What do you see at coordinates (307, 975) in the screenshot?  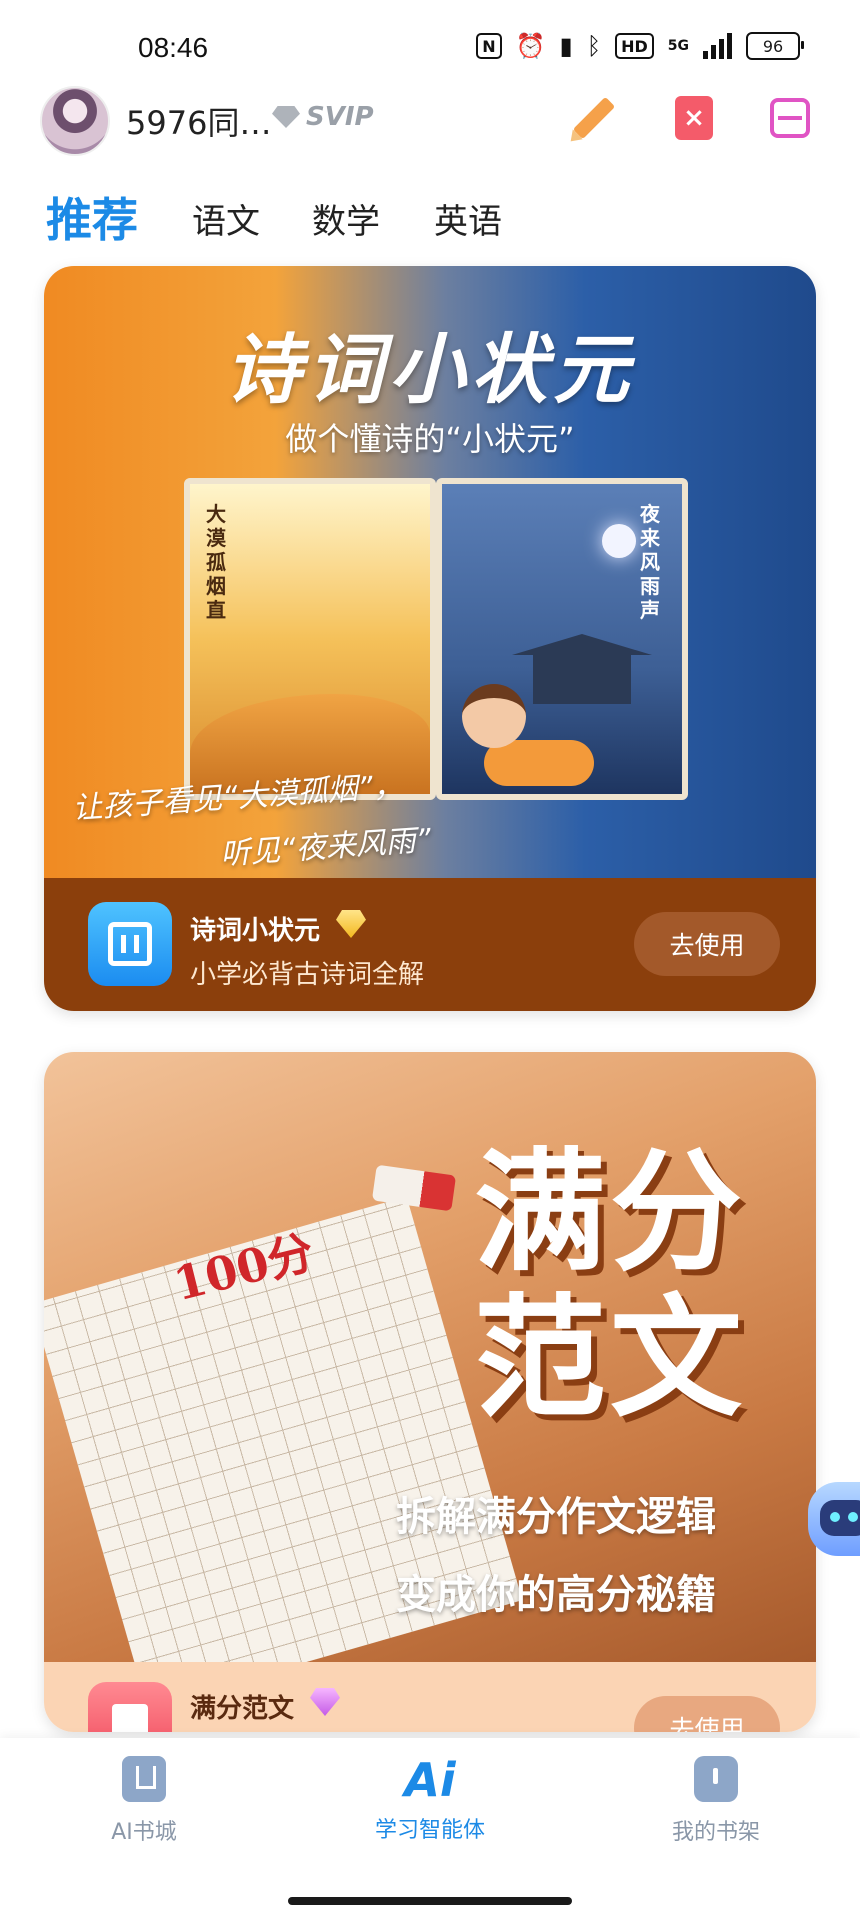 I see `app-description: 小学必背古诗词全解` at bounding box center [307, 975].